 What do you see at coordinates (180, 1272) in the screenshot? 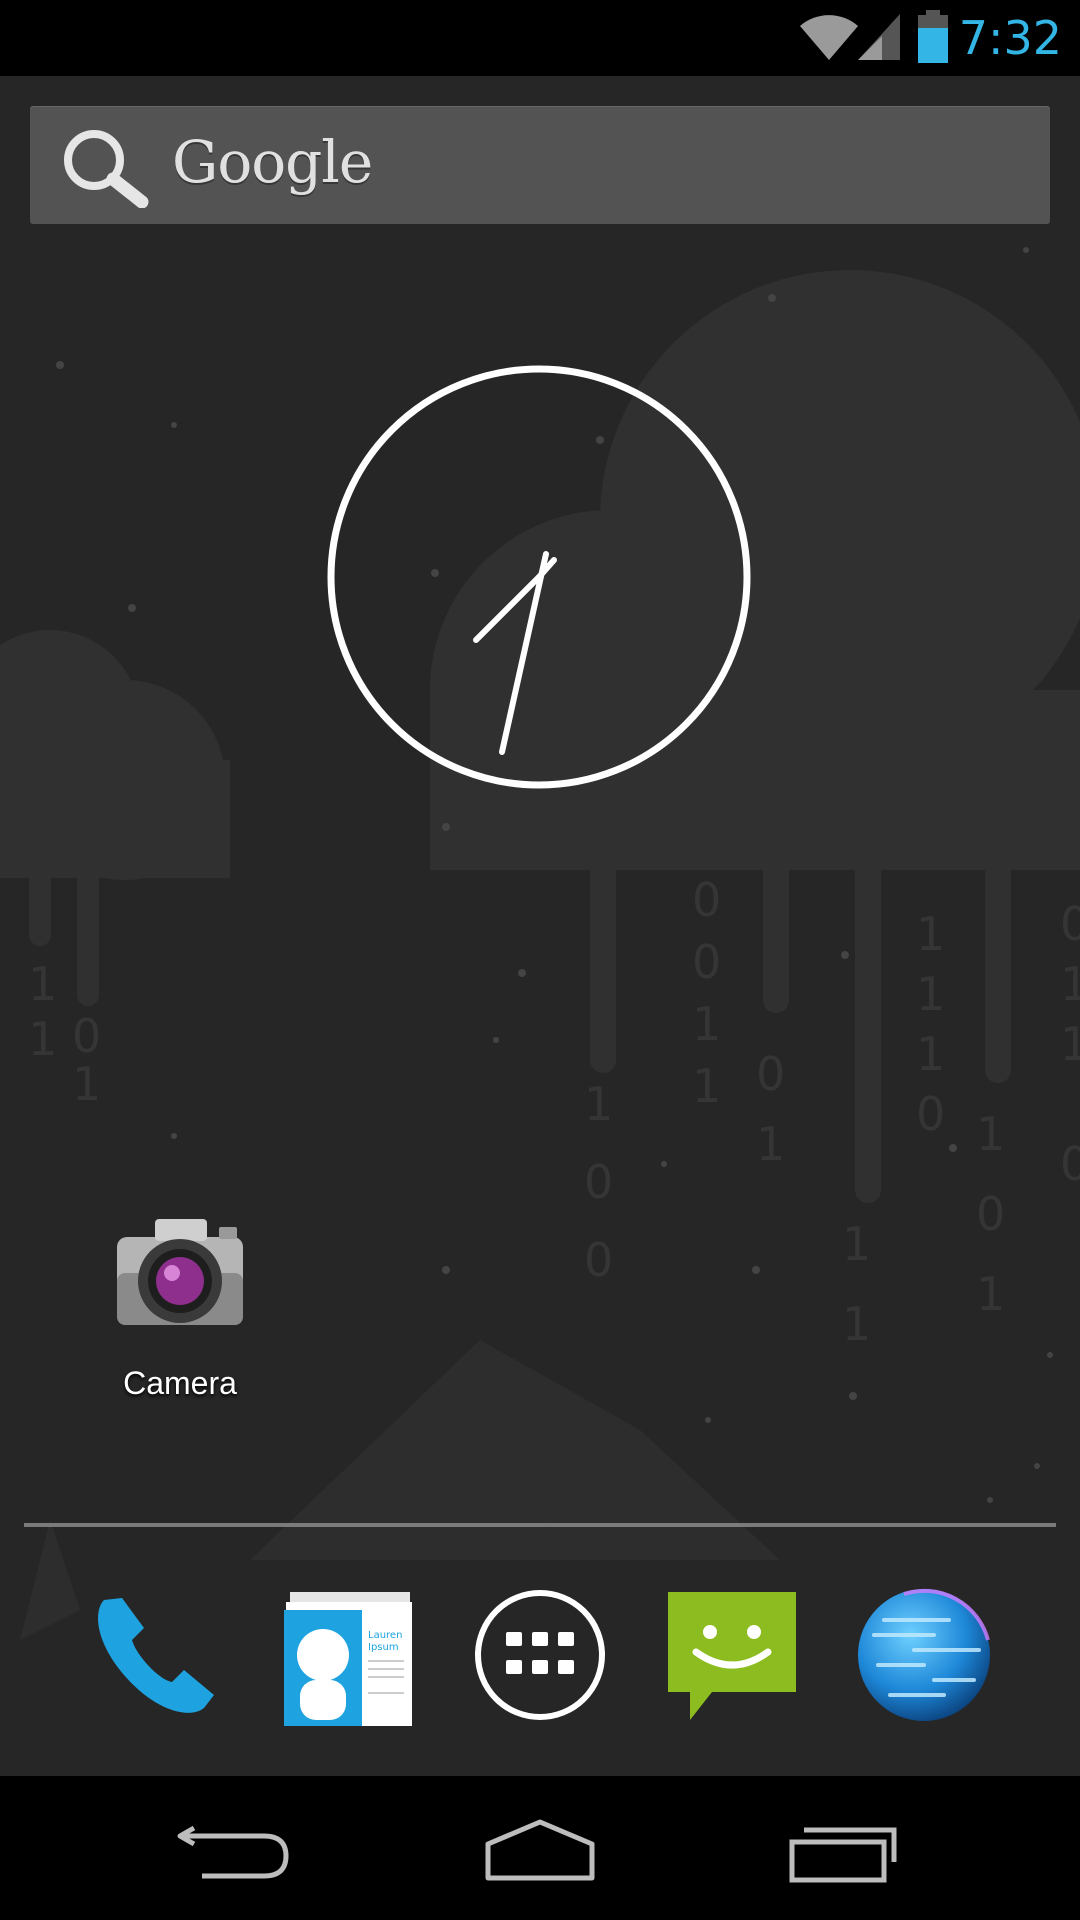
I see `camera-icon` at bounding box center [180, 1272].